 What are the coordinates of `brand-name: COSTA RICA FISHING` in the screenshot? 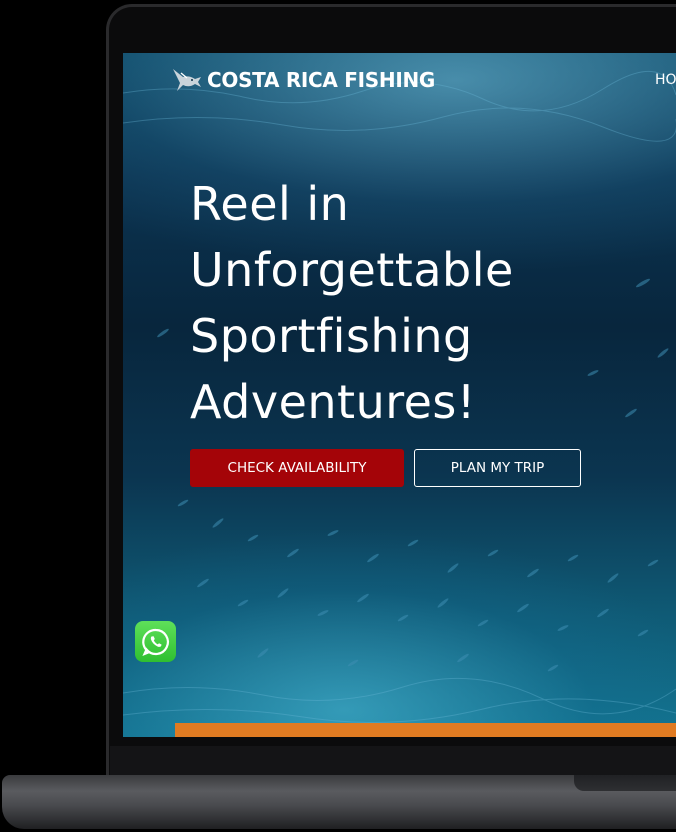 It's located at (321, 80).